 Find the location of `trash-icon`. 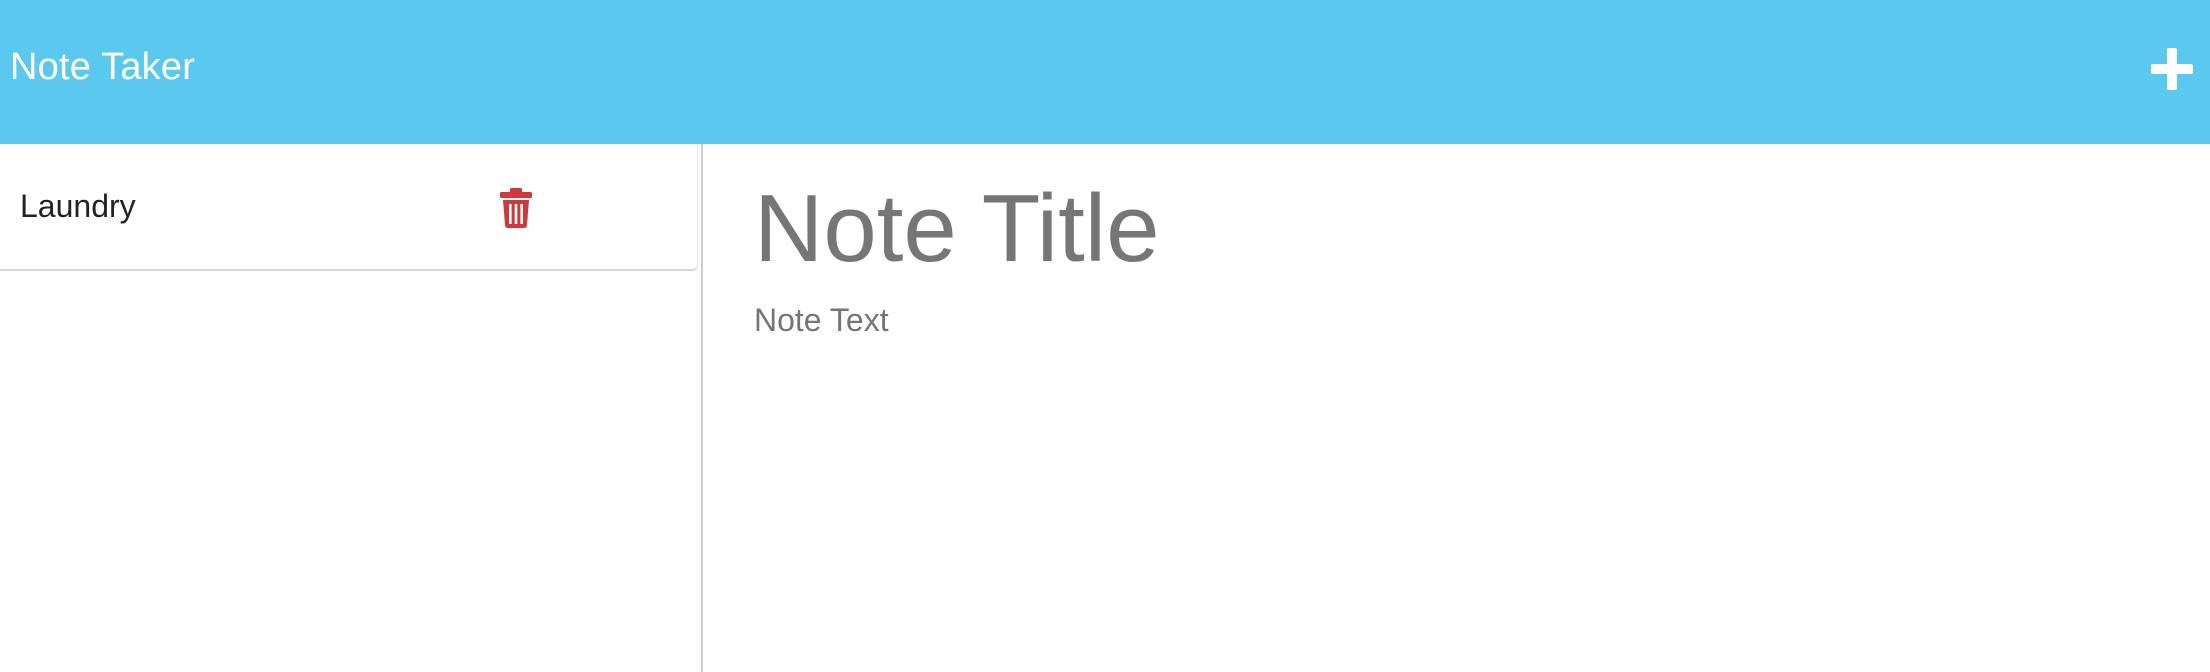

trash-icon is located at coordinates (516, 208).